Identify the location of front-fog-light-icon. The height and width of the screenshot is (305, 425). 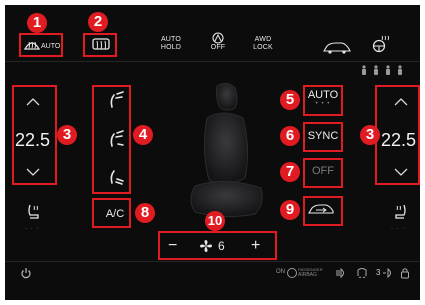
(340, 273).